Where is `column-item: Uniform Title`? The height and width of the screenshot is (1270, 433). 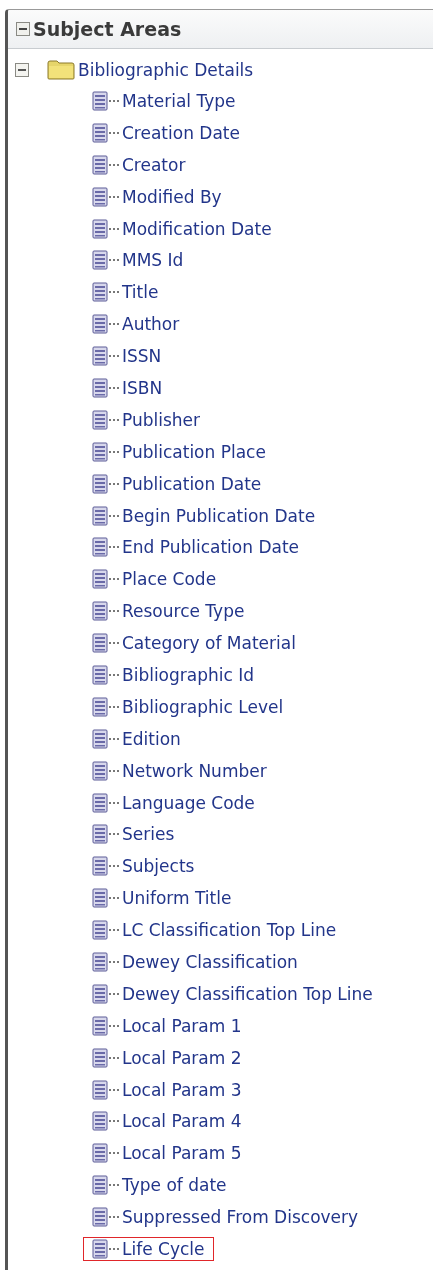
column-item: Uniform Title is located at coordinates (162, 898).